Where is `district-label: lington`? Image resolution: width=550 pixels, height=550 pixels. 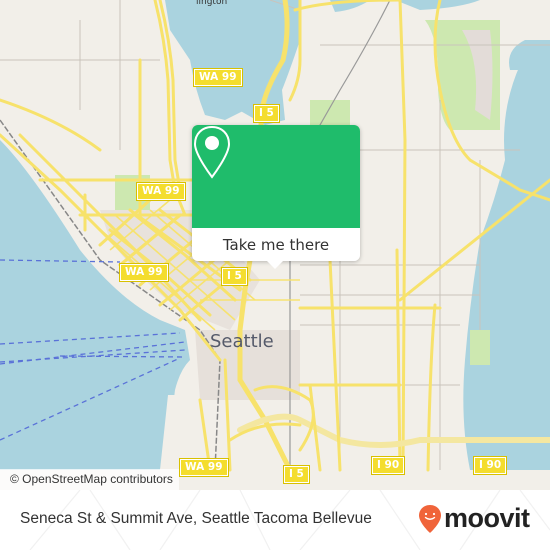 district-label: lington is located at coordinates (212, 3).